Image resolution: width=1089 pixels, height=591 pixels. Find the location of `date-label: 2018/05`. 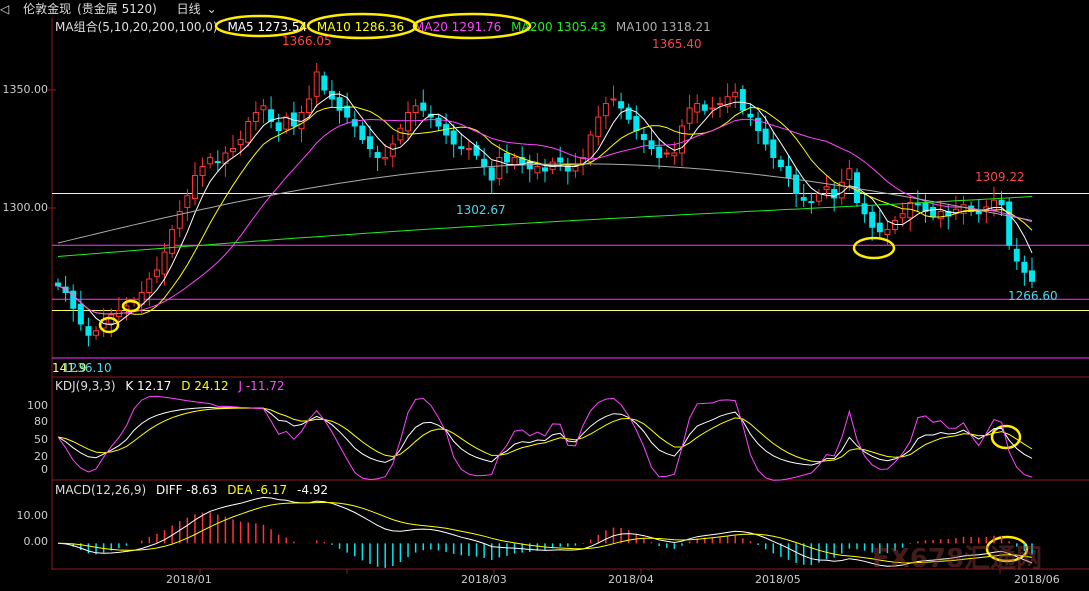

date-label: 2018/05 is located at coordinates (778, 579).